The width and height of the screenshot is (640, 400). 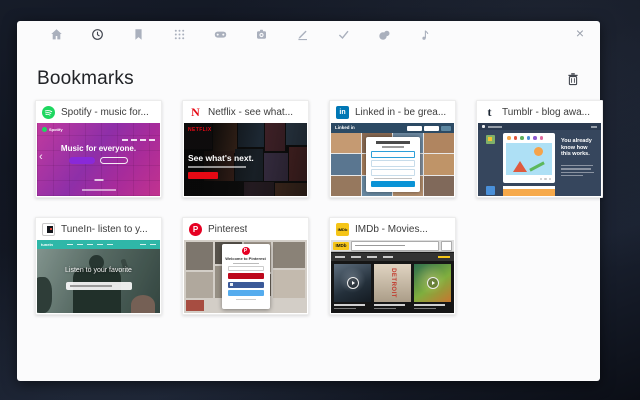 What do you see at coordinates (245, 293) in the screenshot?
I see `pinterest-twitter-button` at bounding box center [245, 293].